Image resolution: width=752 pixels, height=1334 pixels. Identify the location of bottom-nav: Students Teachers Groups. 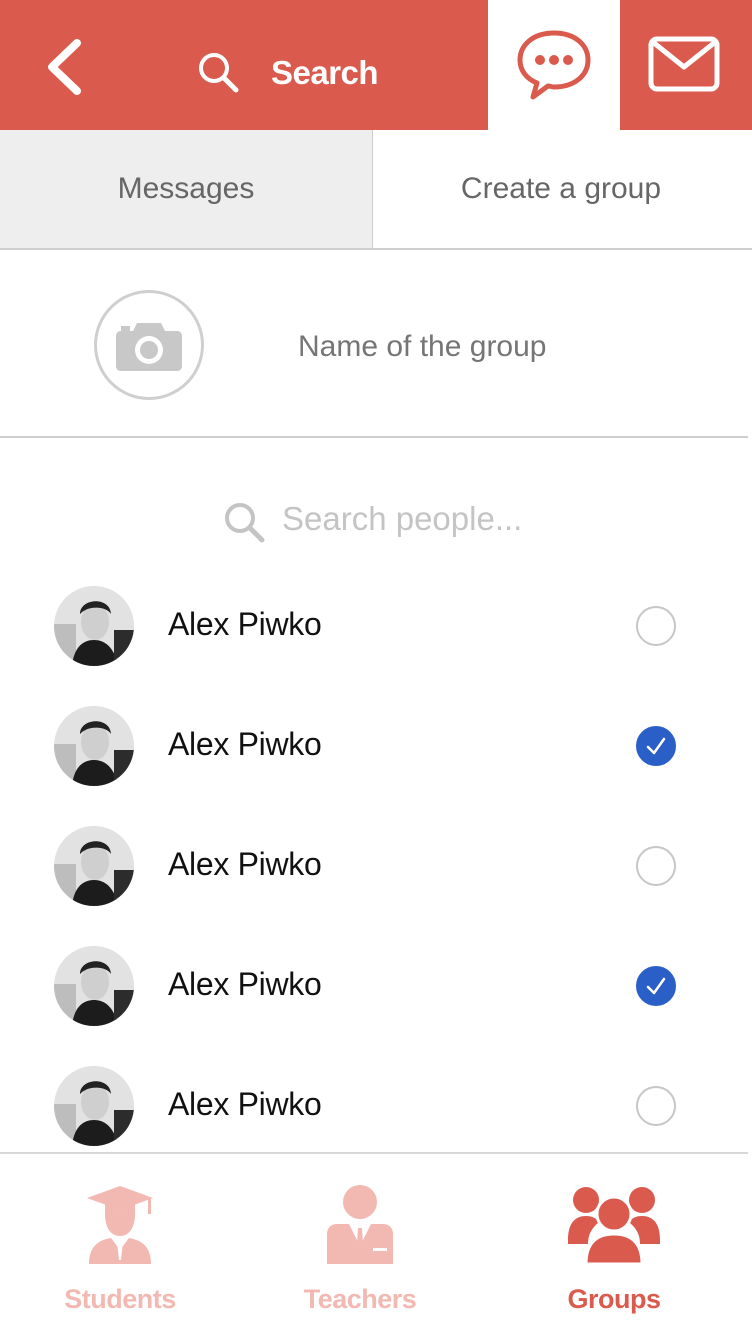
(374, 1243).